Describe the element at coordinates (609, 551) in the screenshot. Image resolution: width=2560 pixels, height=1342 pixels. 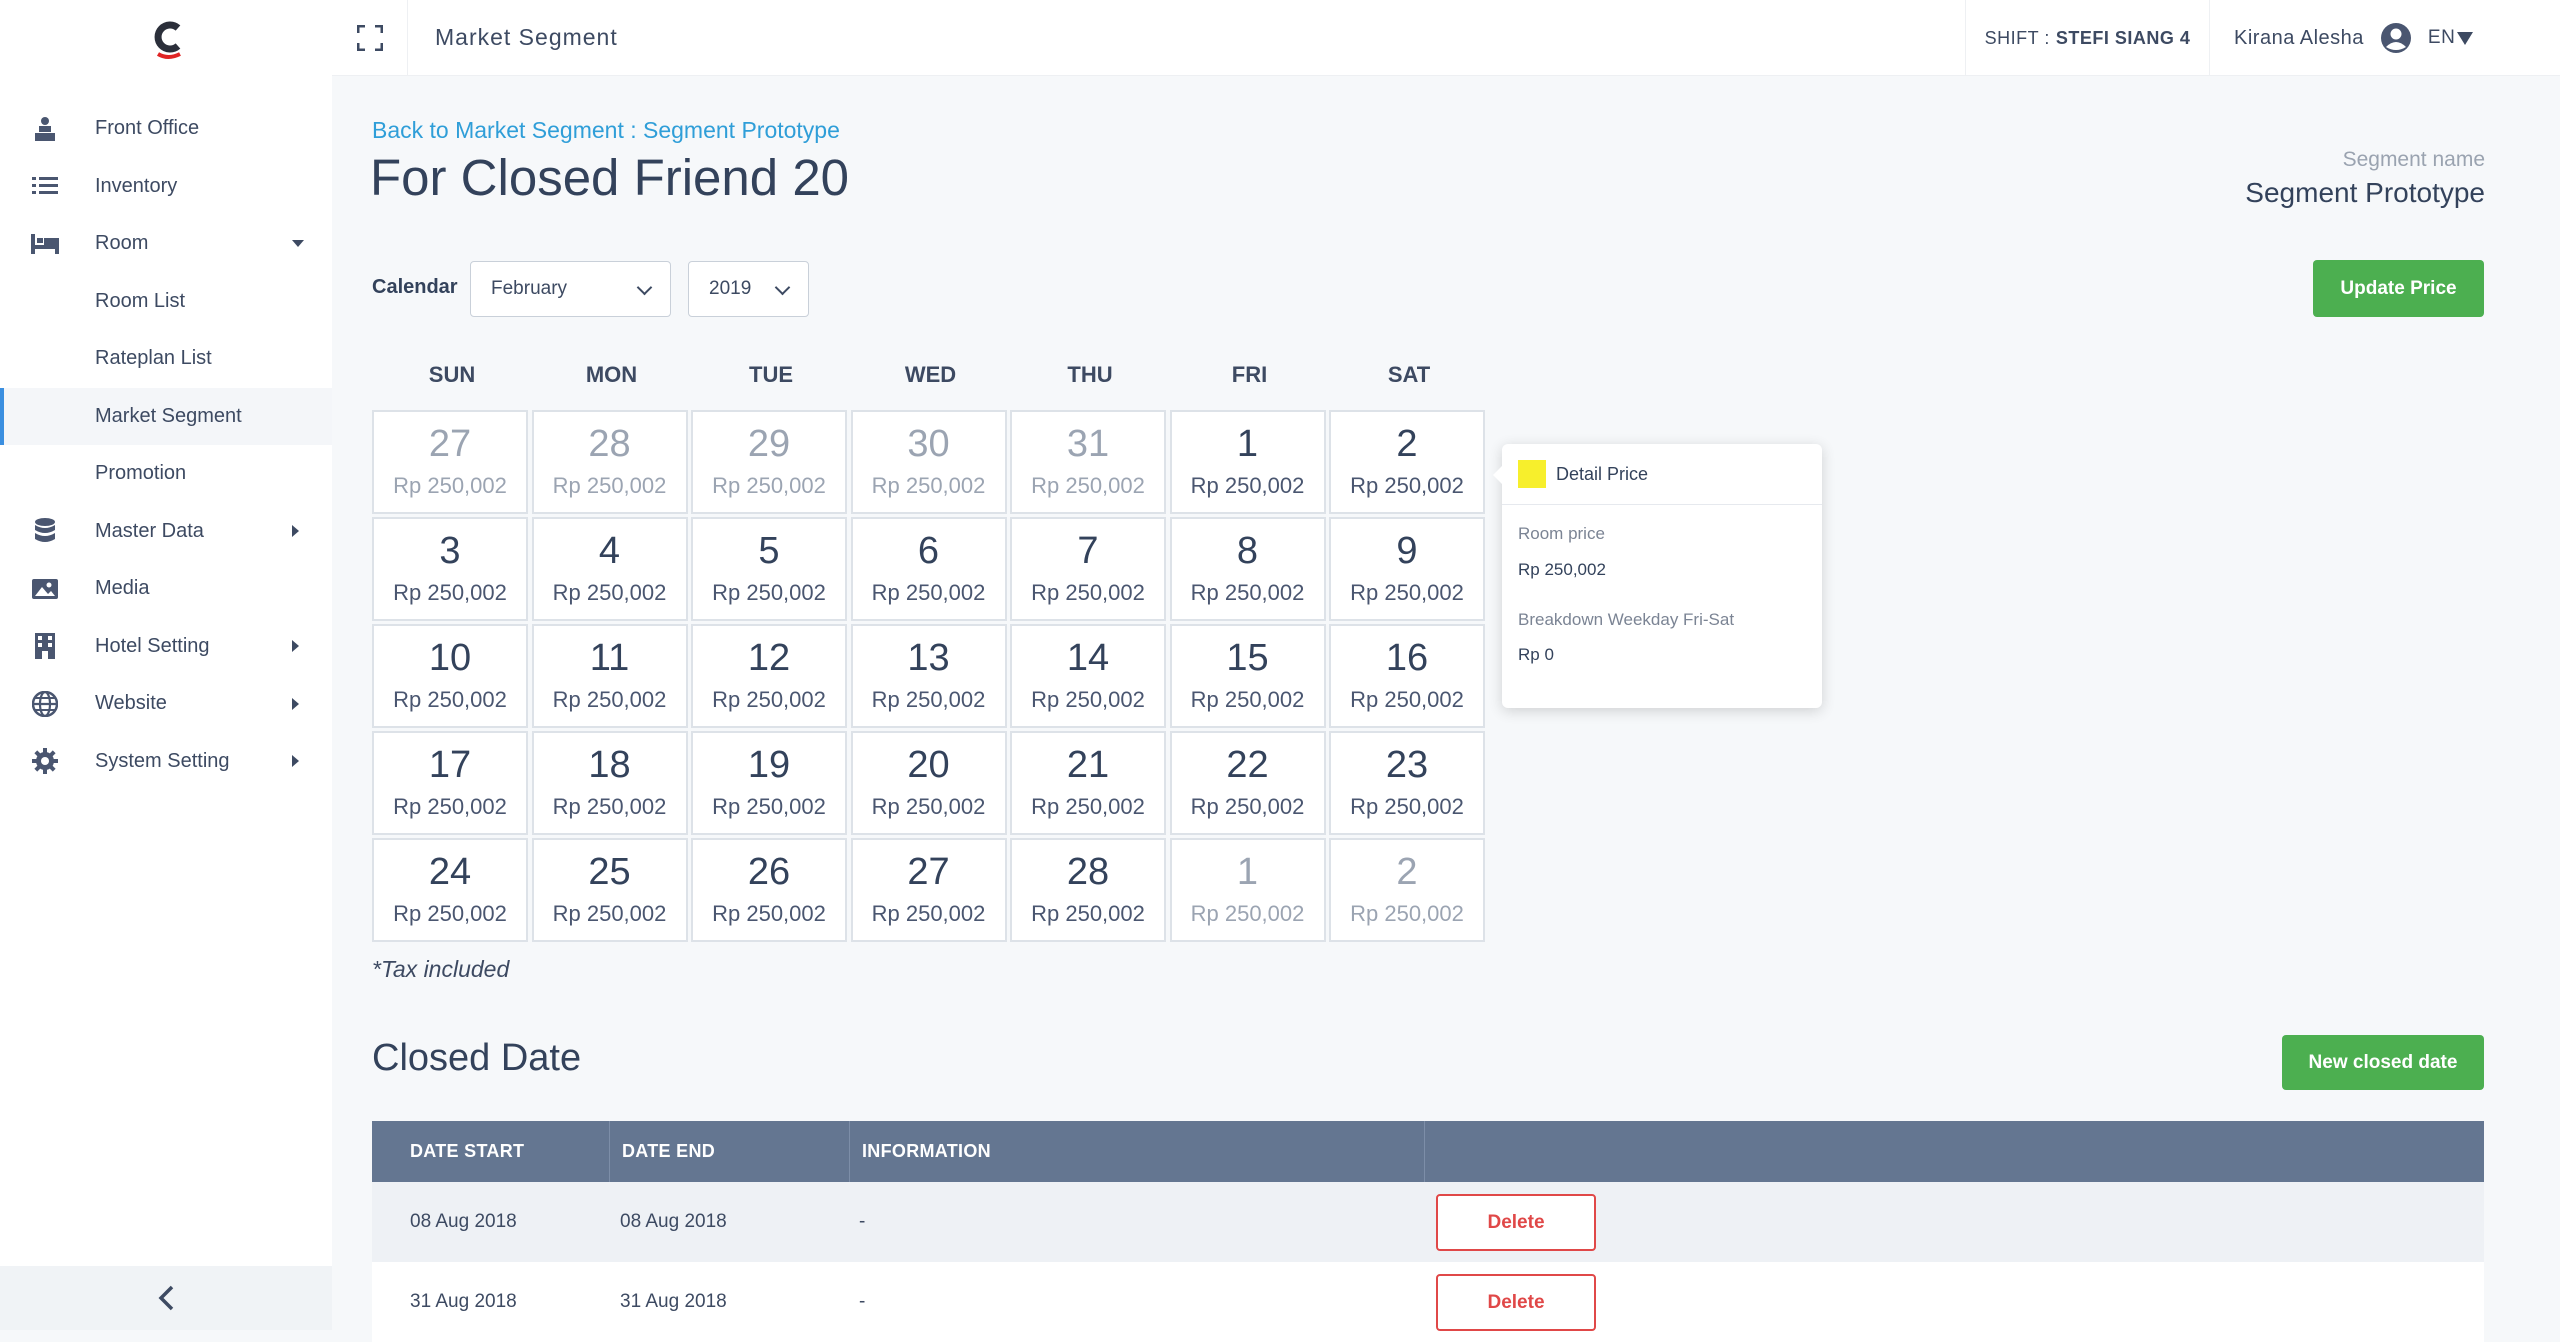
I see `day-number: 4` at that location.